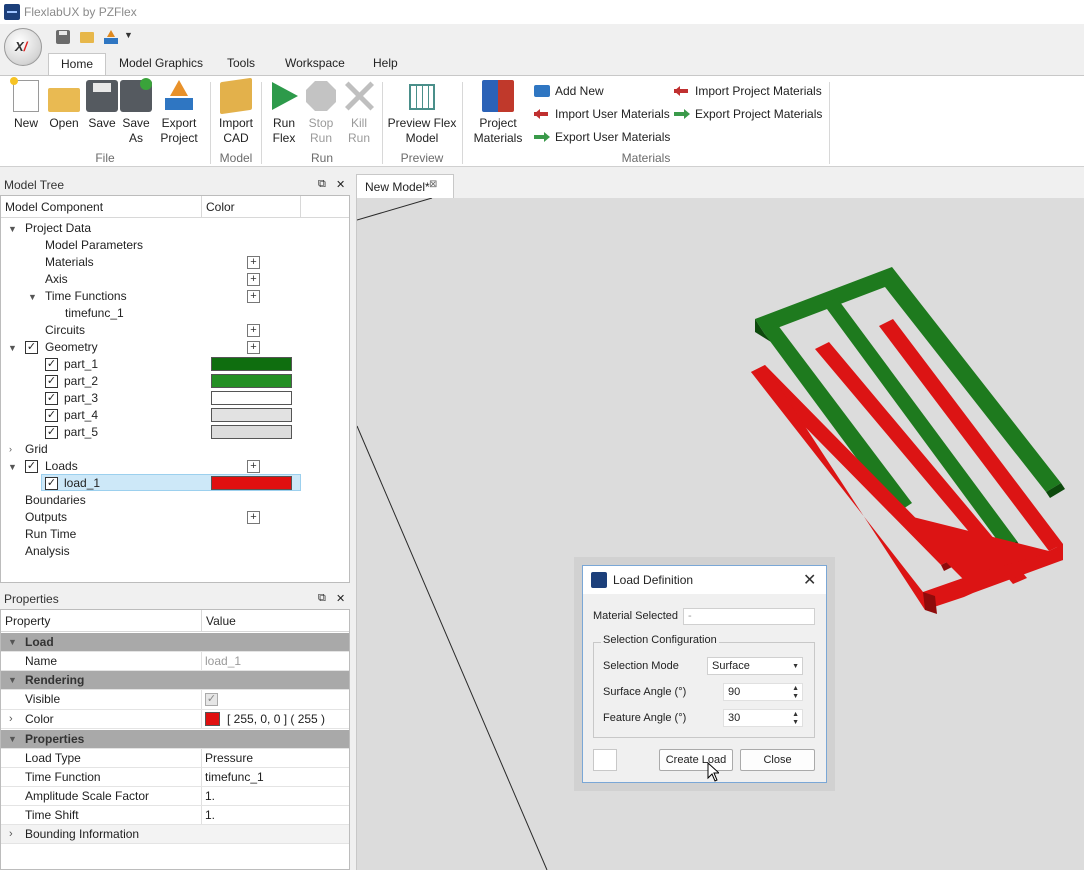 Image resolution: width=1084 pixels, height=870 pixels. What do you see at coordinates (175, 661) in the screenshot?
I see `property-row-name: Name load_1` at bounding box center [175, 661].